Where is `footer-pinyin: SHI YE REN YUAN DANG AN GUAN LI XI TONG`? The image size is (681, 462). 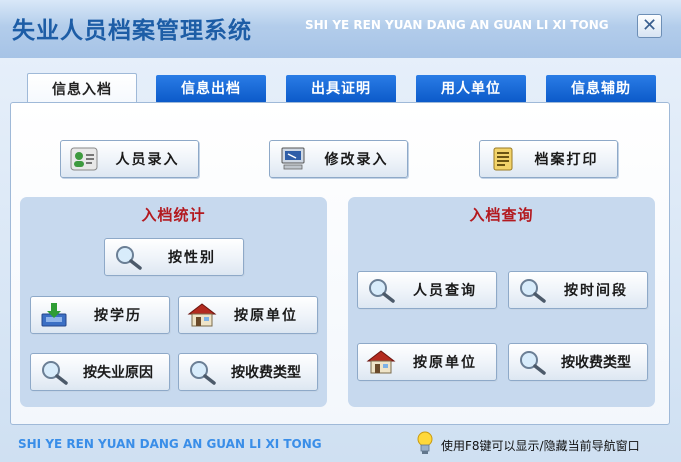 footer-pinyin: SHI YE REN YUAN DANG AN GUAN LI XI TONG is located at coordinates (170, 444).